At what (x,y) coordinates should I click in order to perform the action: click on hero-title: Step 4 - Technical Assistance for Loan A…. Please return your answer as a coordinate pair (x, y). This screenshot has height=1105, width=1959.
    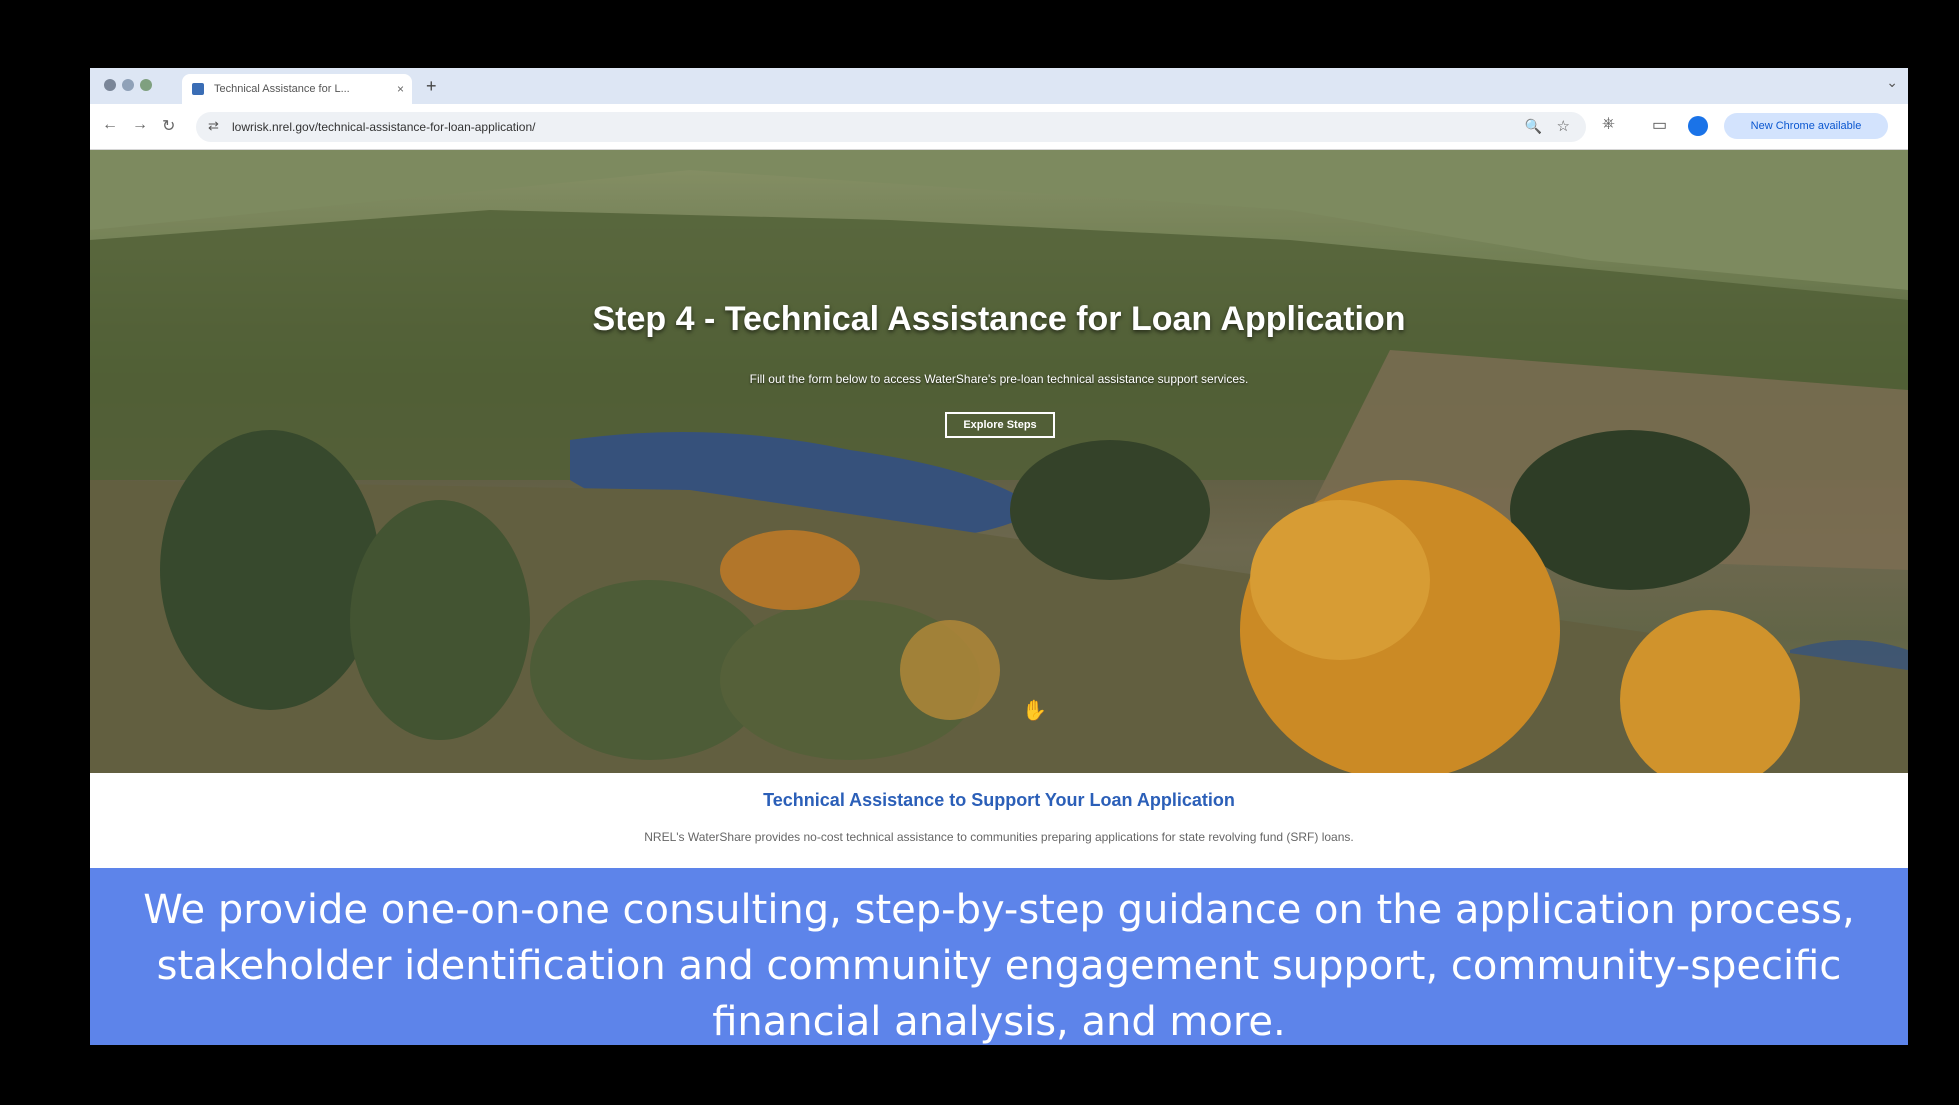
    Looking at the image, I should click on (999, 319).